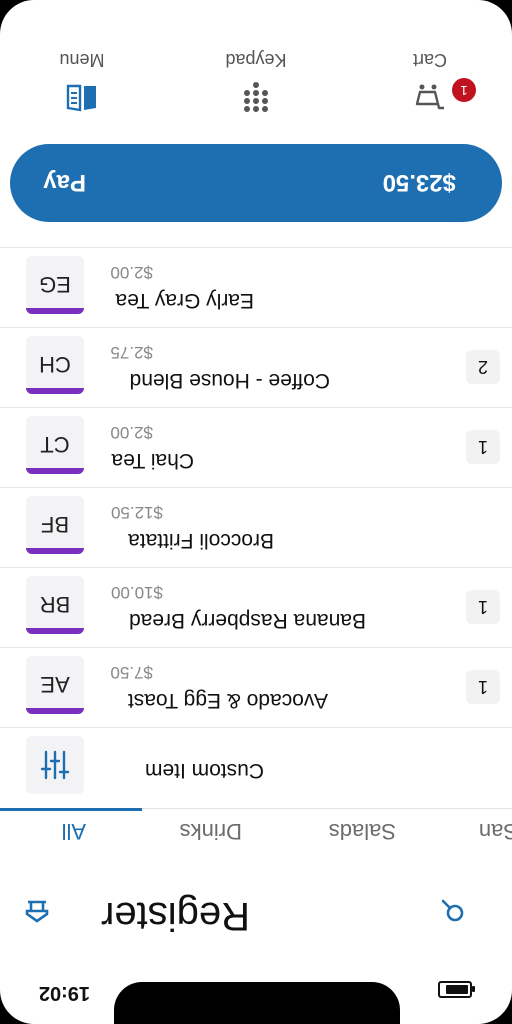  Describe the element at coordinates (430, 81) in the screenshot. I see `nav-cart: 1 Cart` at that location.